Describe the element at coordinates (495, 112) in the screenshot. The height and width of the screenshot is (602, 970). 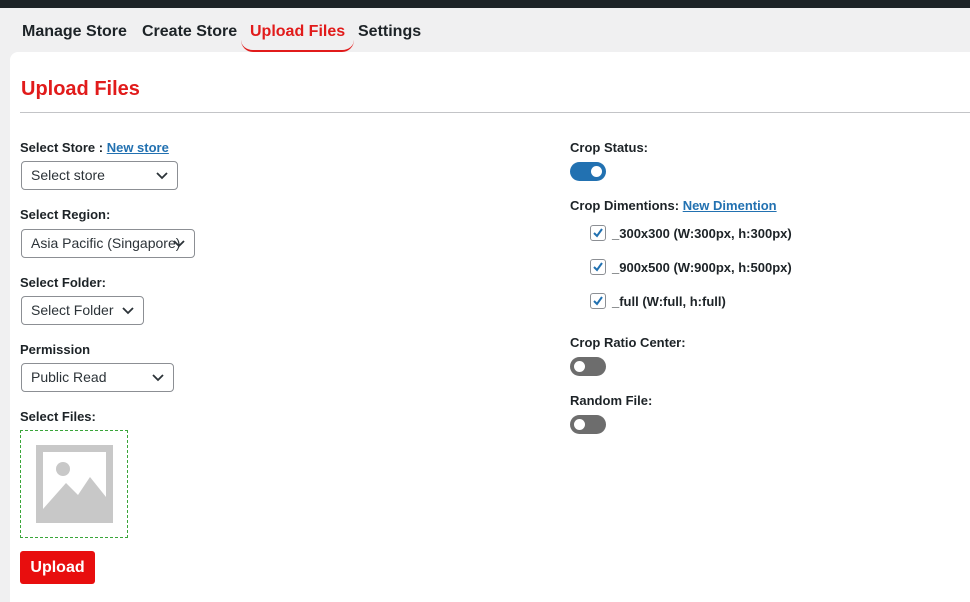
I see `title-divider` at that location.